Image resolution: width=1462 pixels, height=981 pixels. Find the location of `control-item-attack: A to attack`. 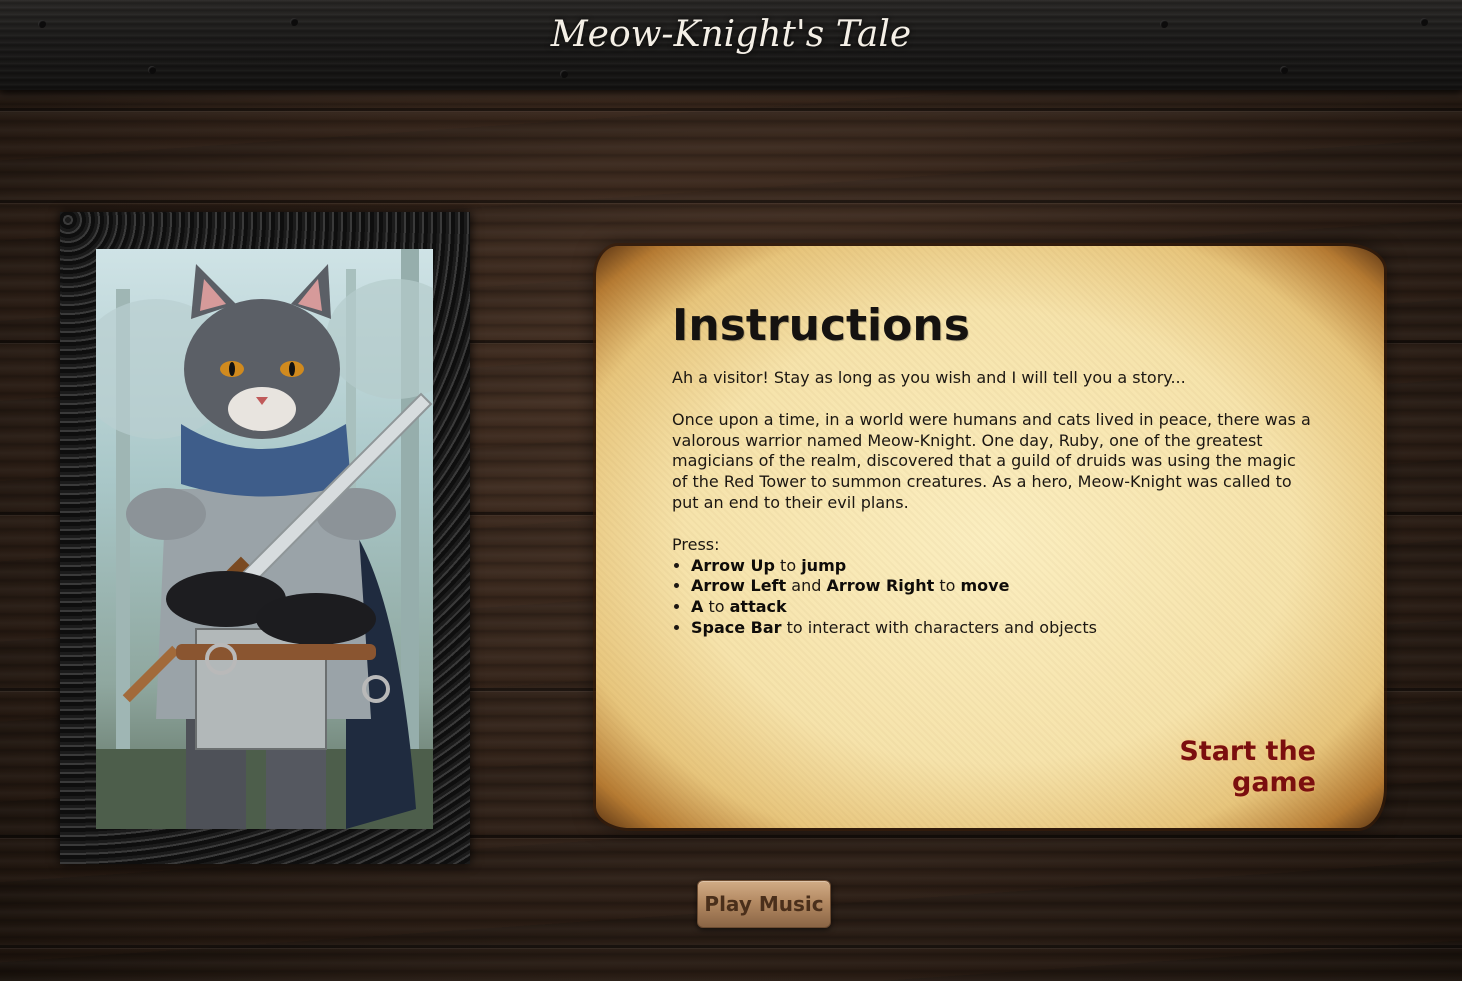

control-item-attack: A to attack is located at coordinates (1001, 607).